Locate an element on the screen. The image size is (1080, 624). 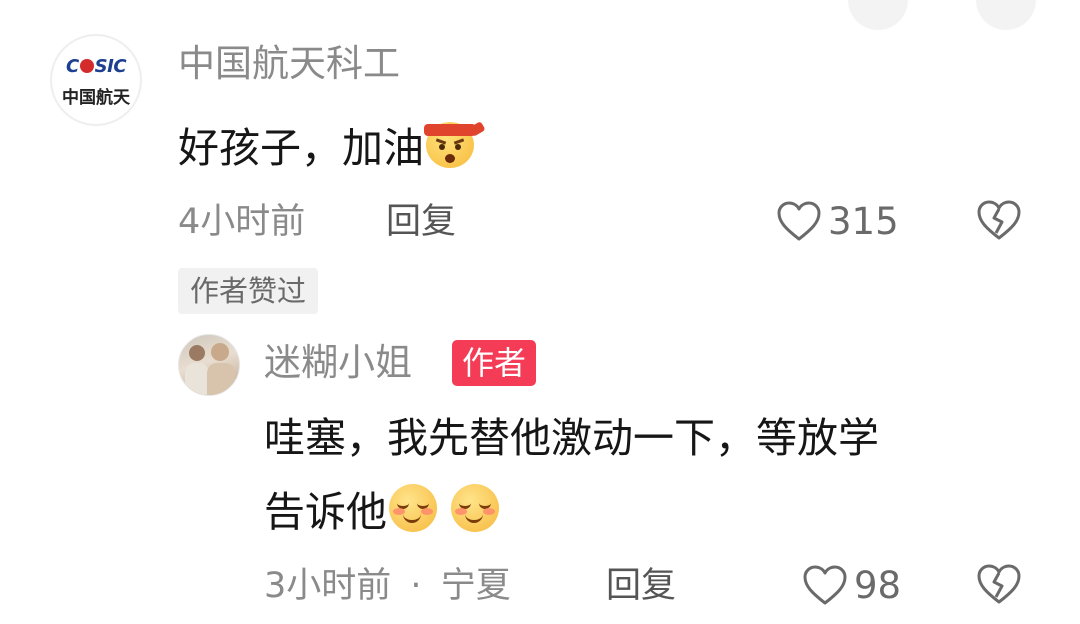
casic-logo: C SIC is located at coordinates (96, 66).